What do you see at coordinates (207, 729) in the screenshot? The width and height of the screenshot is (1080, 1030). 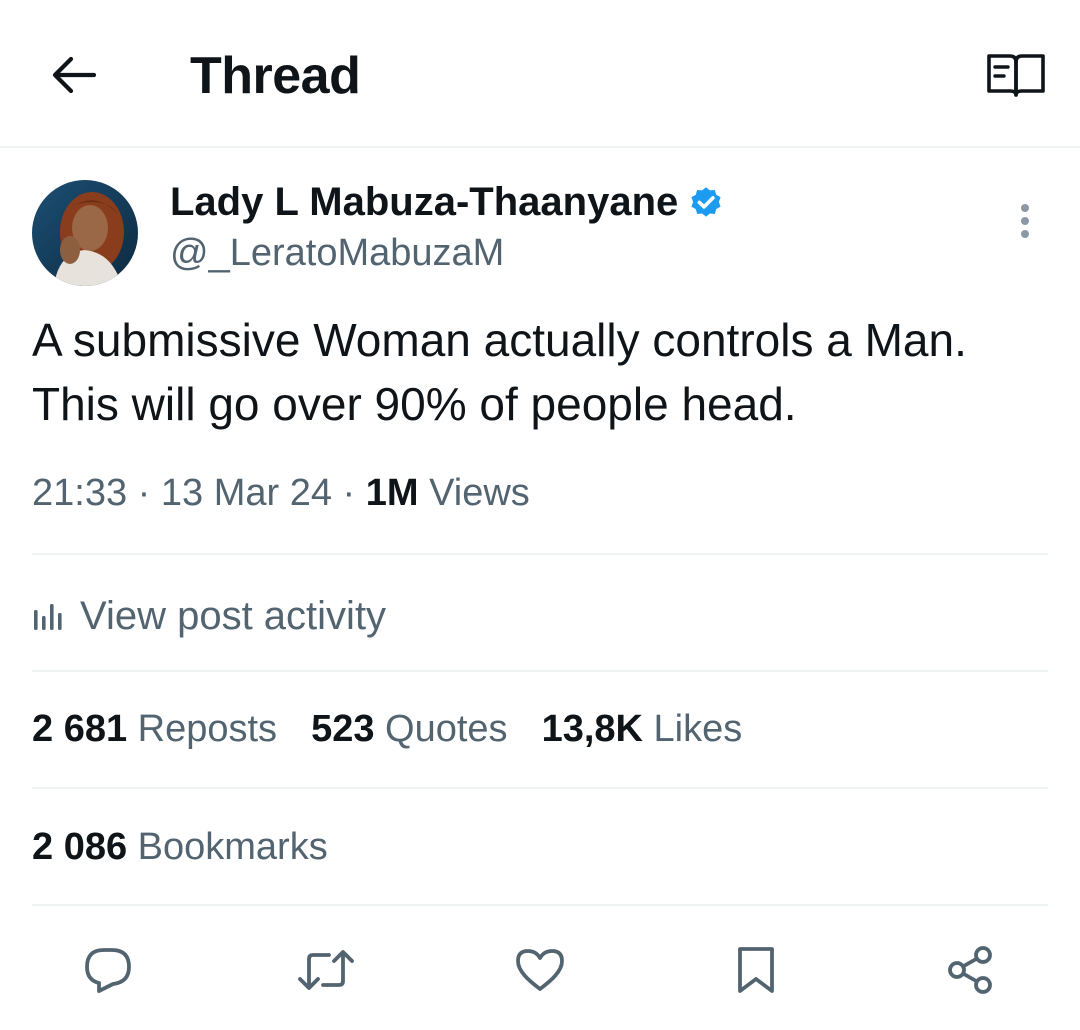 I see `reposts-label: Reposts` at bounding box center [207, 729].